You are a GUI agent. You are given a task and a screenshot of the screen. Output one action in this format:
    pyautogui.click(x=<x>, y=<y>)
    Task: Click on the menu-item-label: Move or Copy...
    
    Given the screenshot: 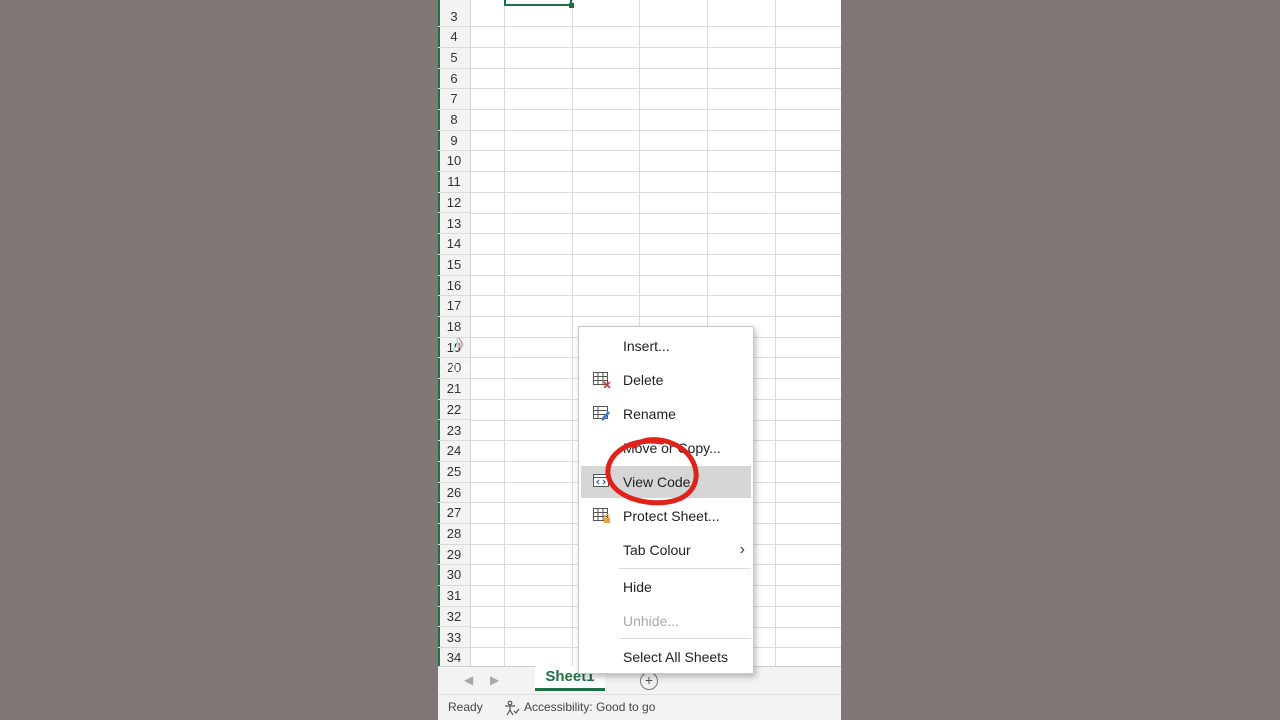 What is the action you would take?
    pyautogui.click(x=672, y=448)
    